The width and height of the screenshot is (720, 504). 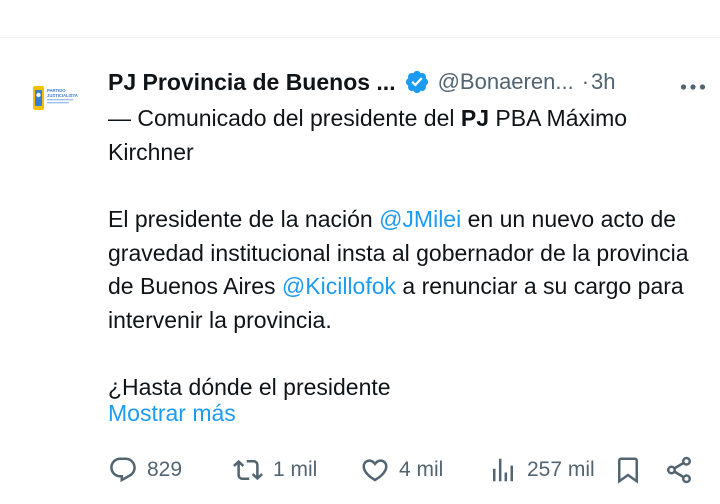 What do you see at coordinates (360, 37) in the screenshot?
I see `top-divider` at bounding box center [360, 37].